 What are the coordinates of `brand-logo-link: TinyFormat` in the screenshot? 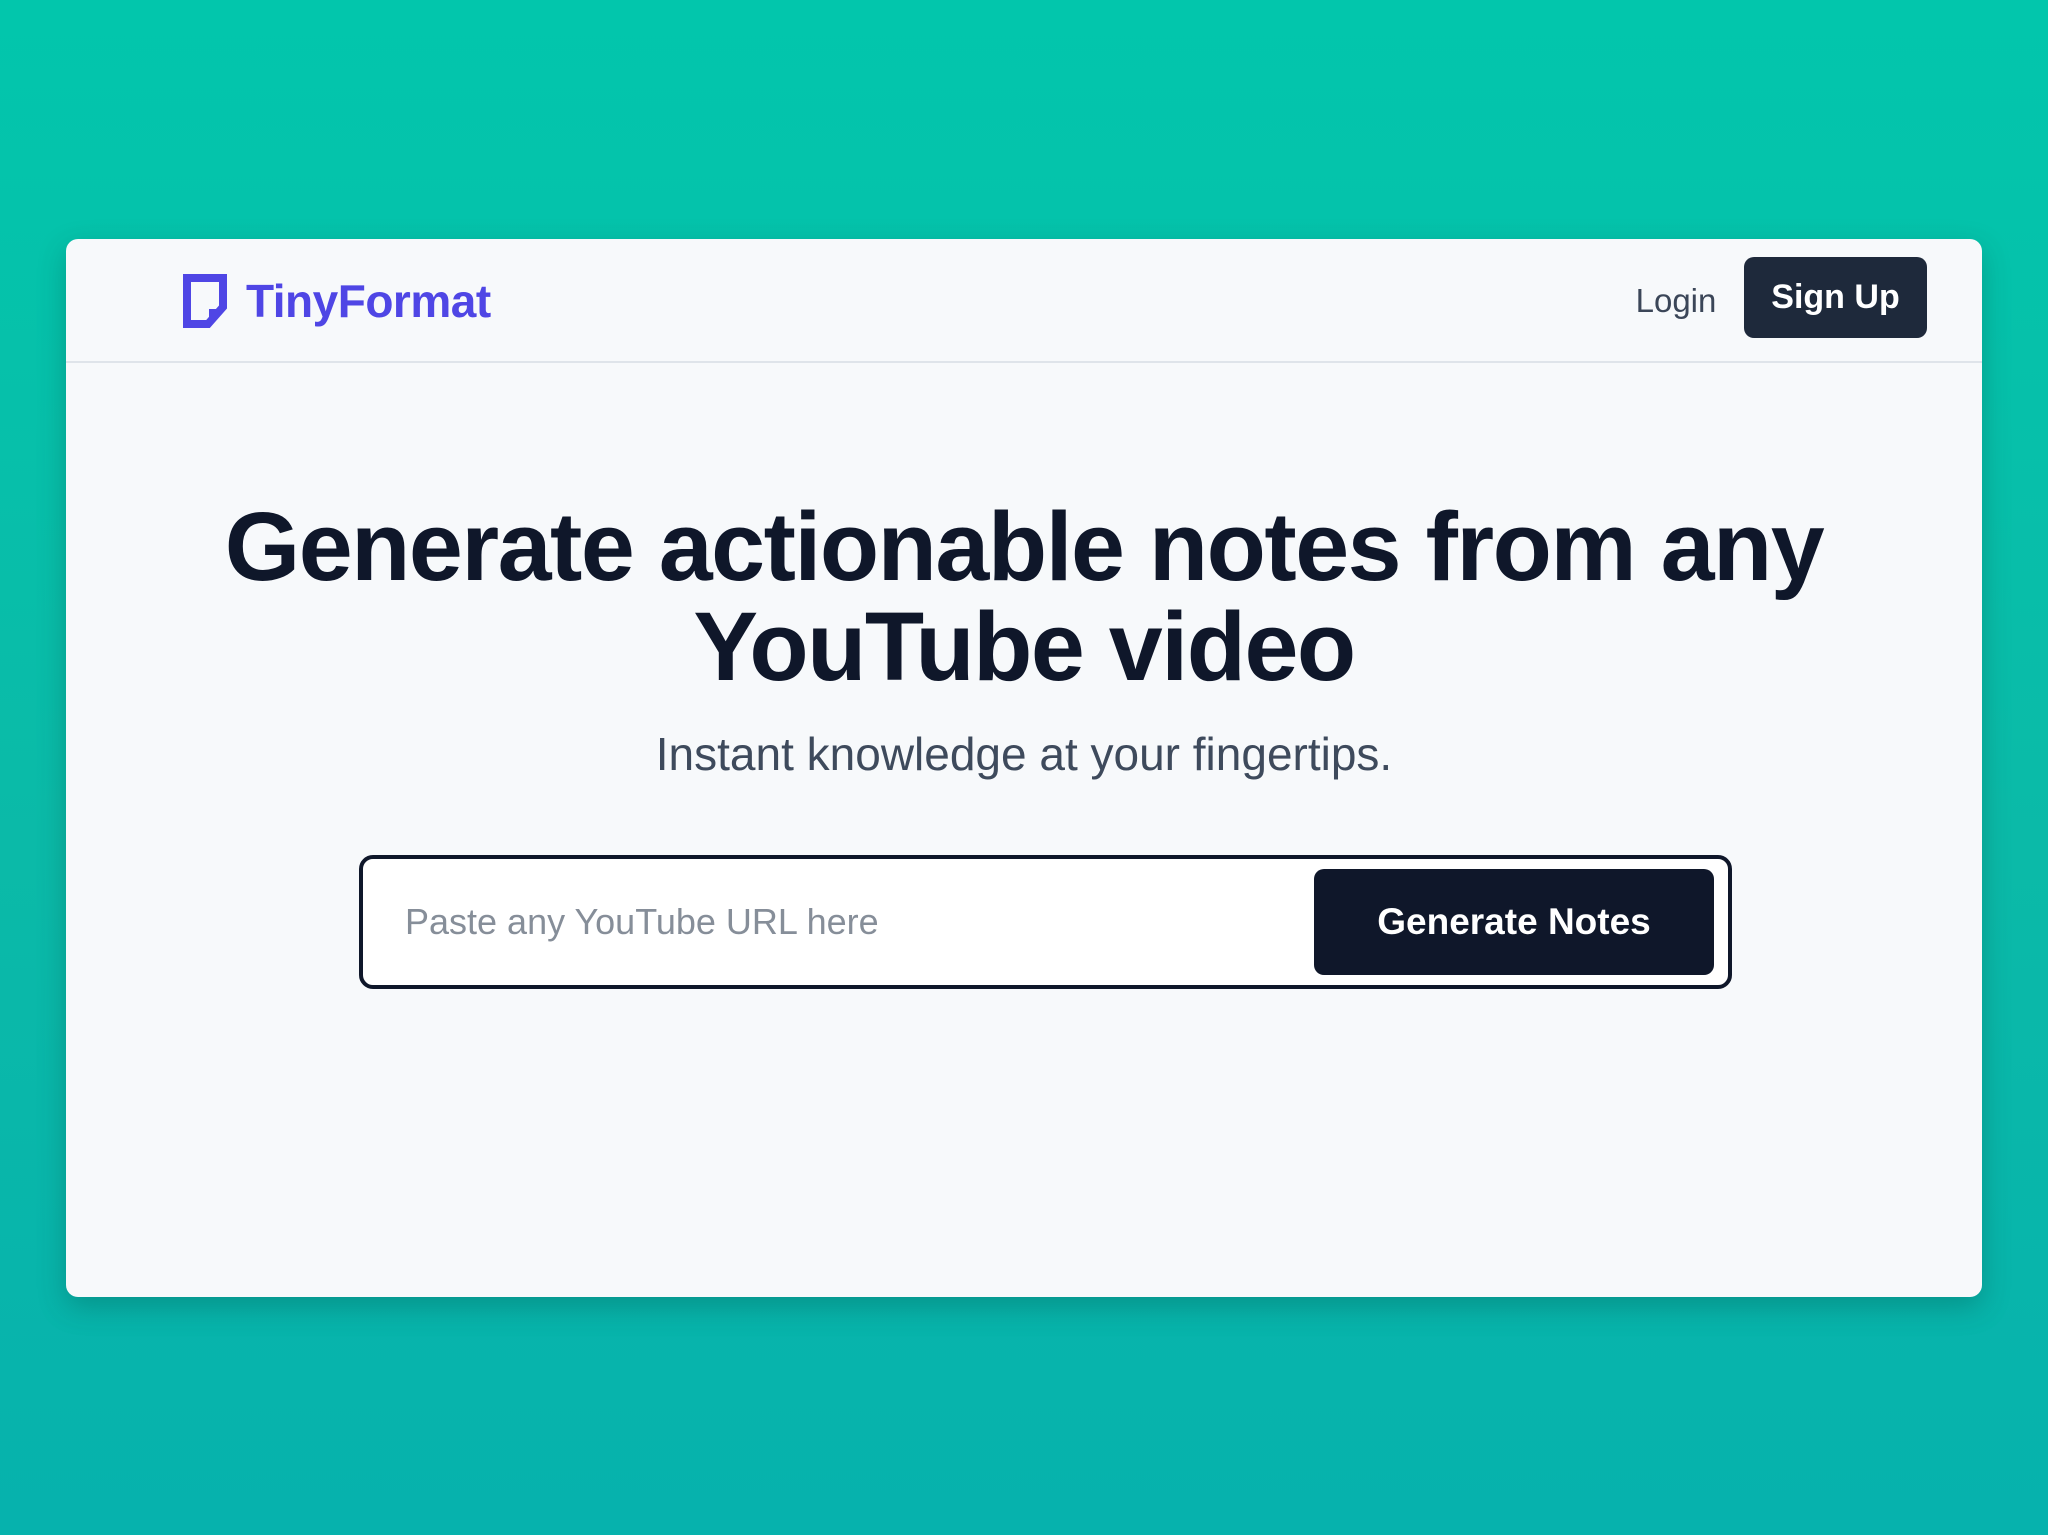 It's located at (336, 301).